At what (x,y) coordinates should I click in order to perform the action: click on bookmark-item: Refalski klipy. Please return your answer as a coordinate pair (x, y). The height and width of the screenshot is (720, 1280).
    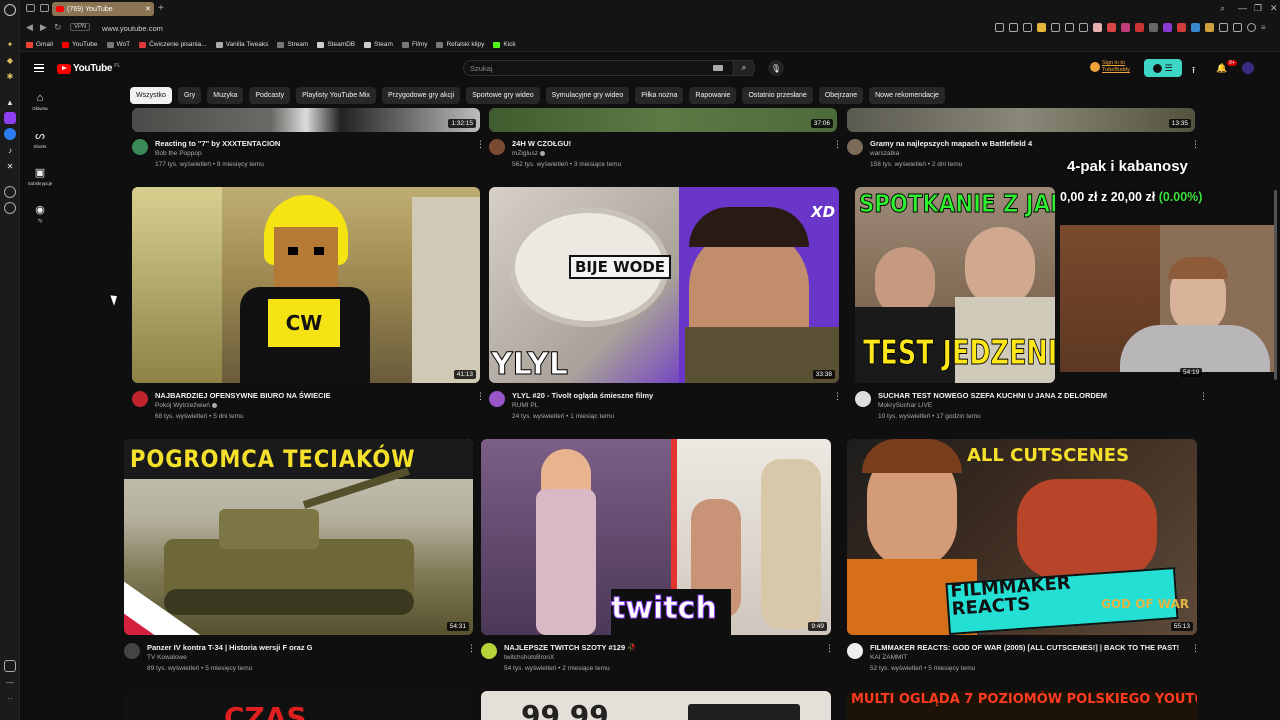
    Looking at the image, I should click on (460, 44).